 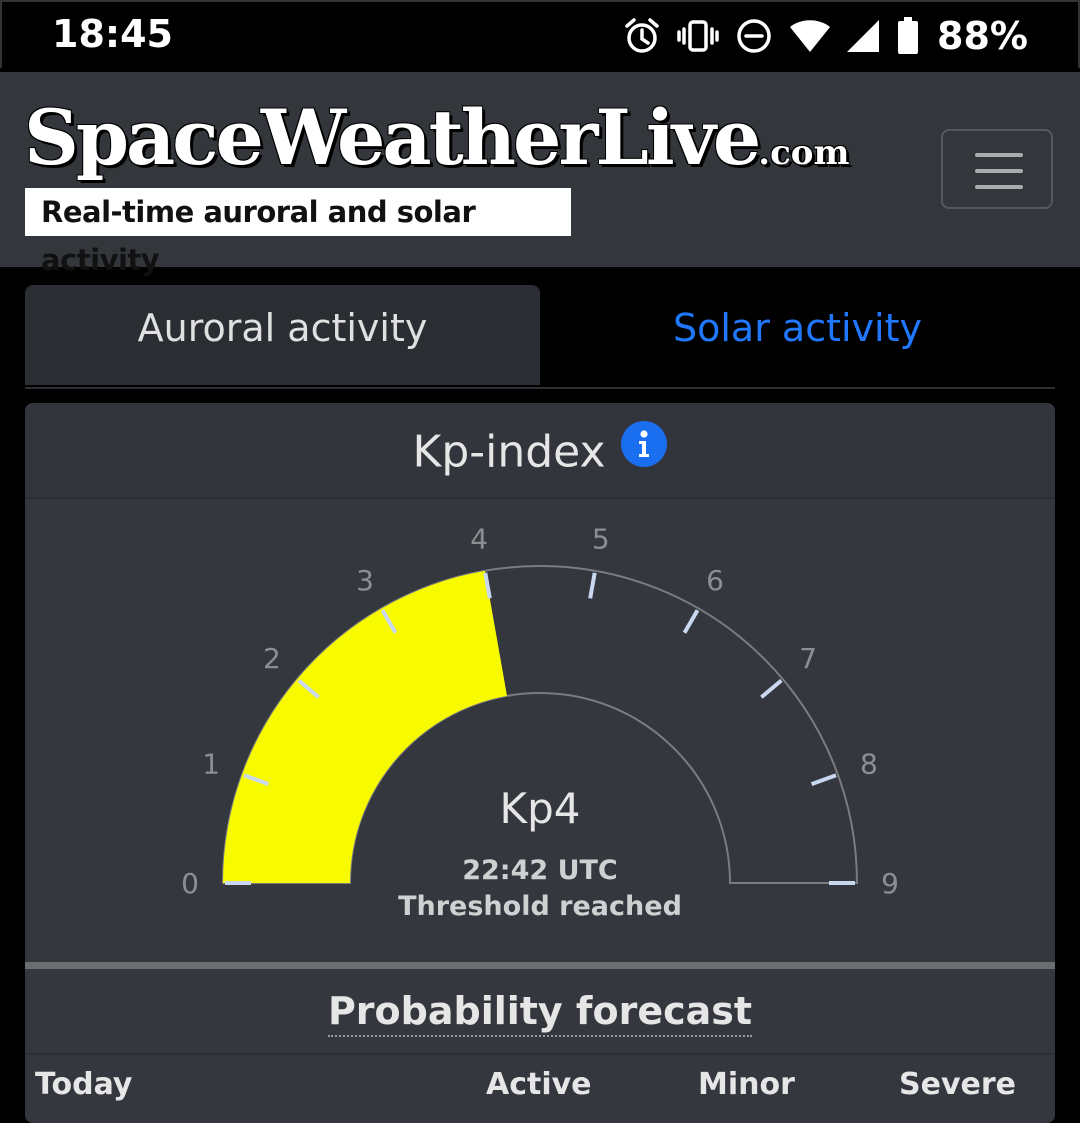 I want to click on info-icon, so click(x=644, y=449).